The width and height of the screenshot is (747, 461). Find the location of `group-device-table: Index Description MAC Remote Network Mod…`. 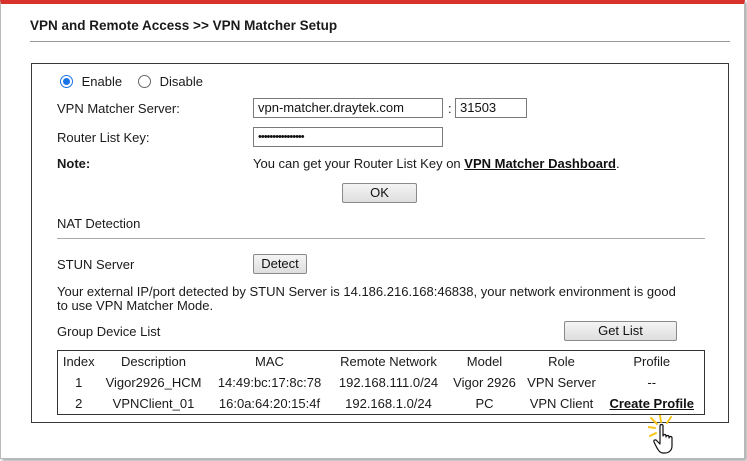

group-device-table: Index Description MAC Remote Network Mod… is located at coordinates (381, 382).